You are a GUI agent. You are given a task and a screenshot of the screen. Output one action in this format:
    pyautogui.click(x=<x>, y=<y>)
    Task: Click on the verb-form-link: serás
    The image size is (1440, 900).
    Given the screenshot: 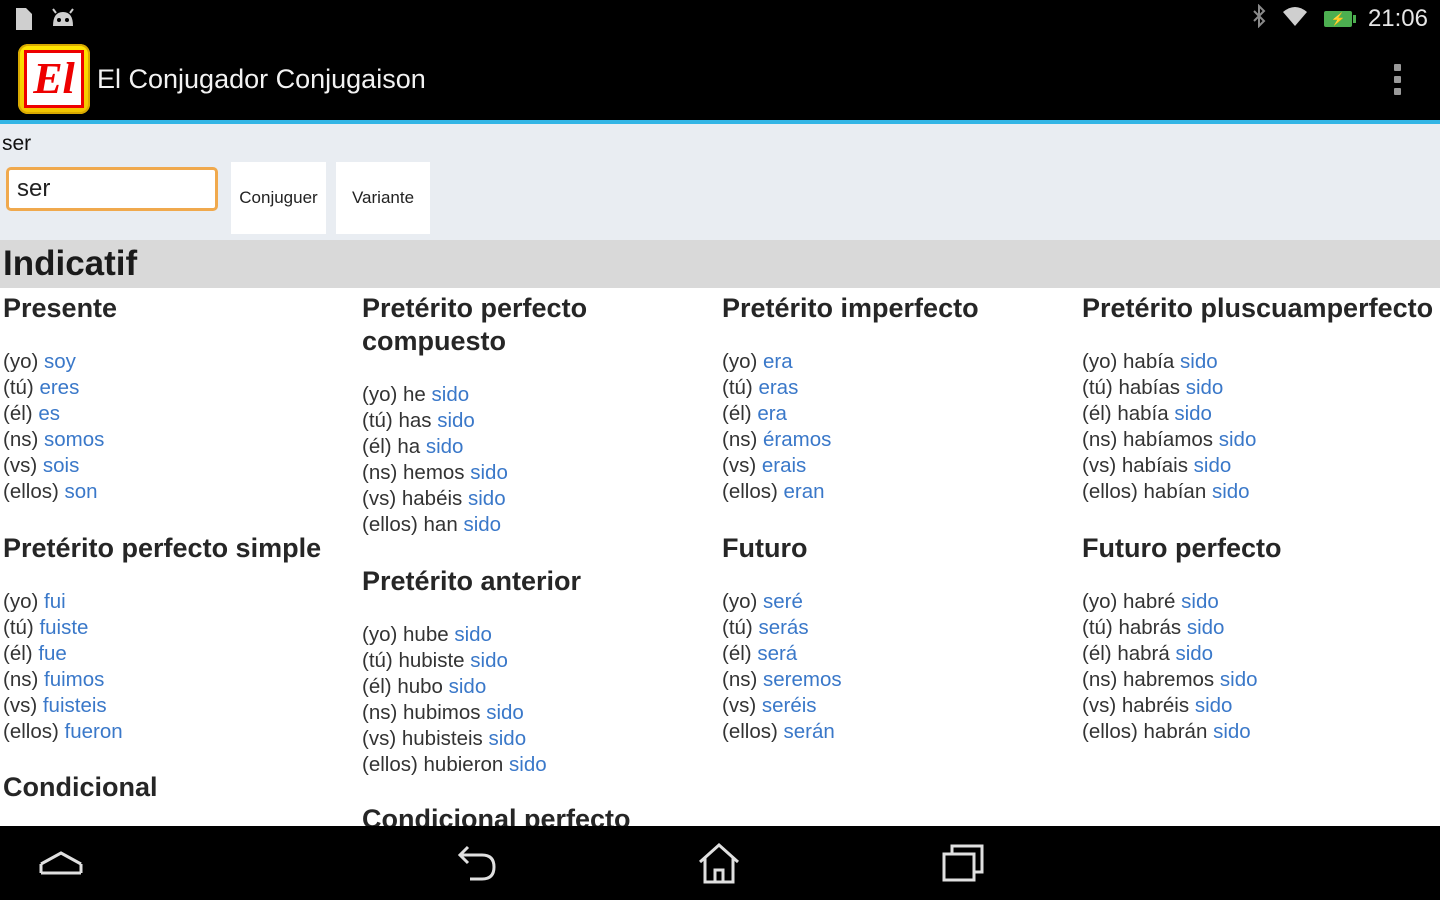 What is the action you would take?
    pyautogui.click(x=783, y=627)
    